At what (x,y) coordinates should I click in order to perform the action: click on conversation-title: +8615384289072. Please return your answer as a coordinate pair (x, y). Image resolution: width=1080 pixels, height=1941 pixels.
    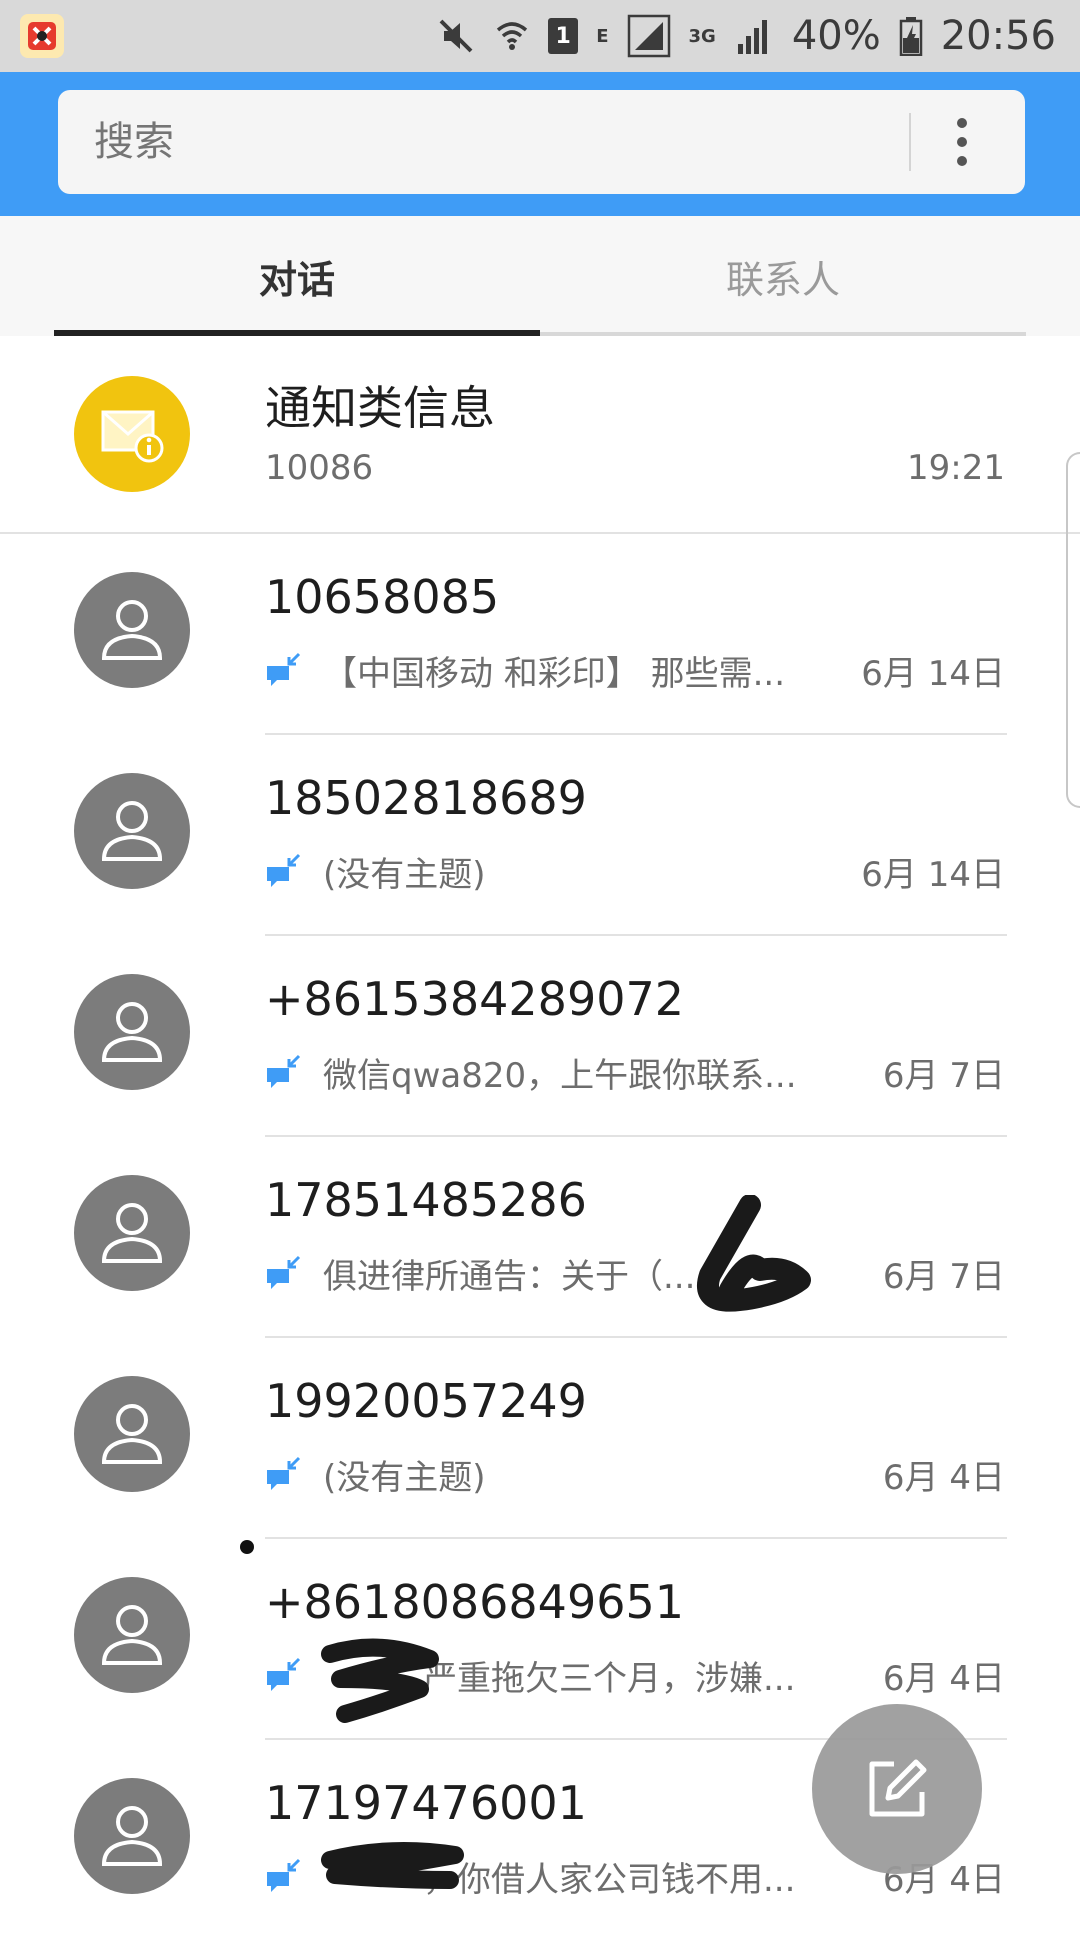
    Looking at the image, I should click on (475, 999).